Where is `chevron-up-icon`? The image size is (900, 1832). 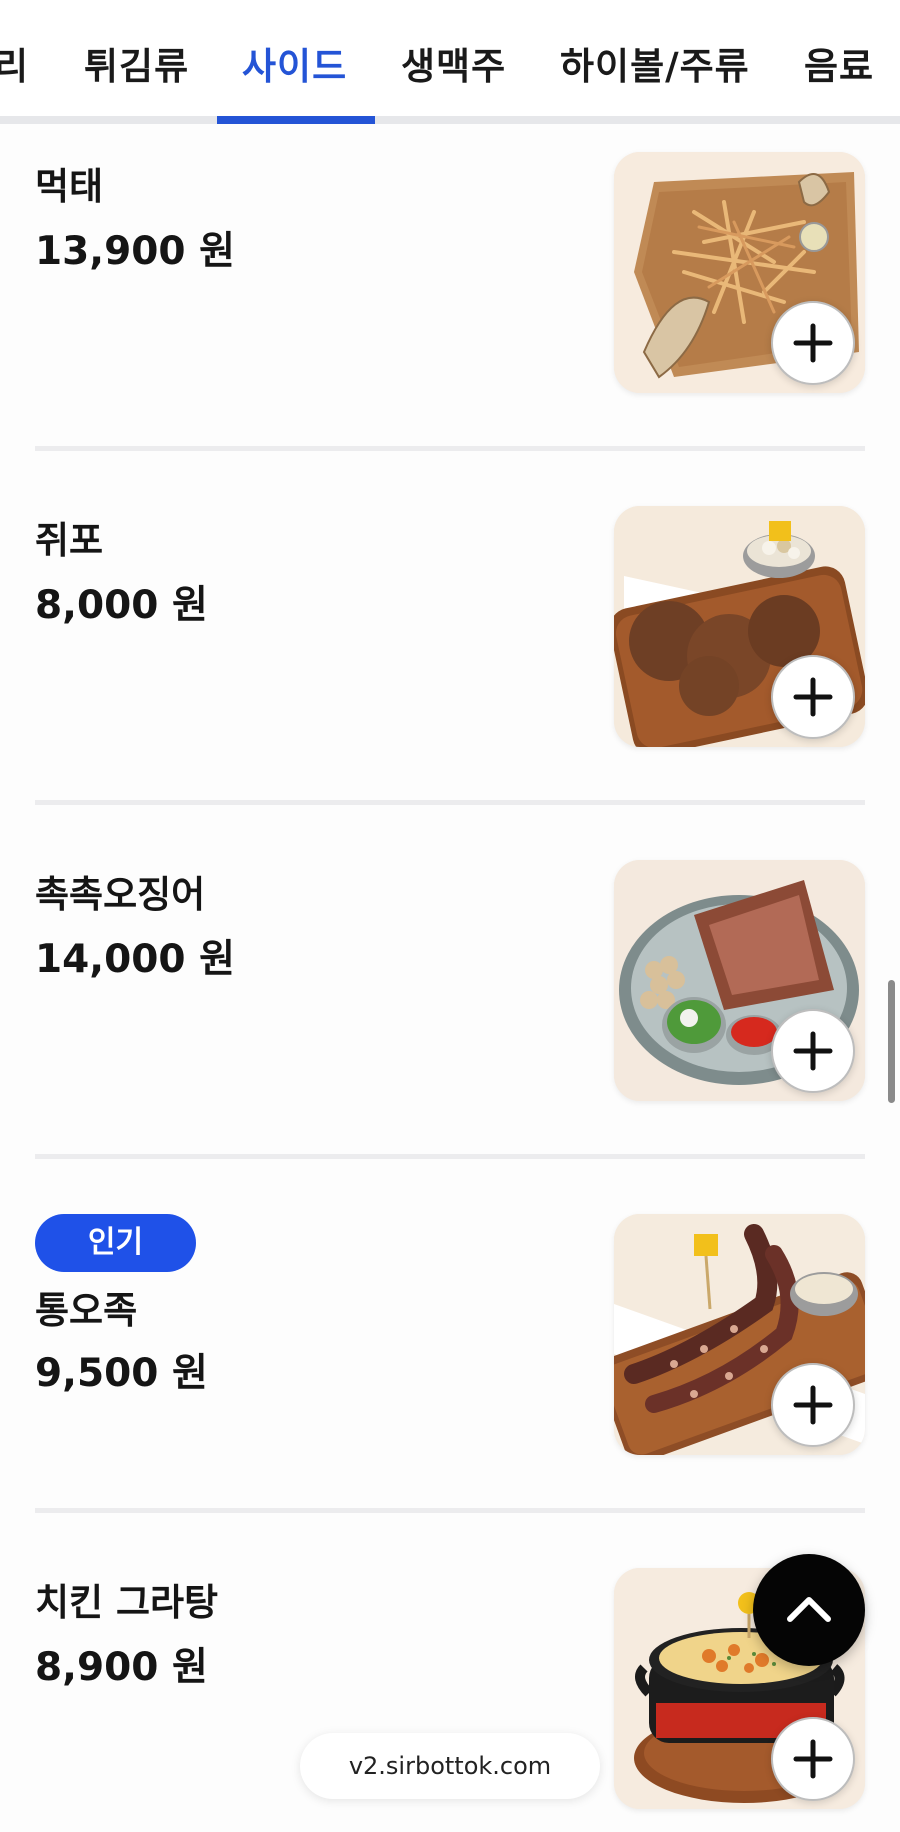
chevron-up-icon is located at coordinates (809, 1609).